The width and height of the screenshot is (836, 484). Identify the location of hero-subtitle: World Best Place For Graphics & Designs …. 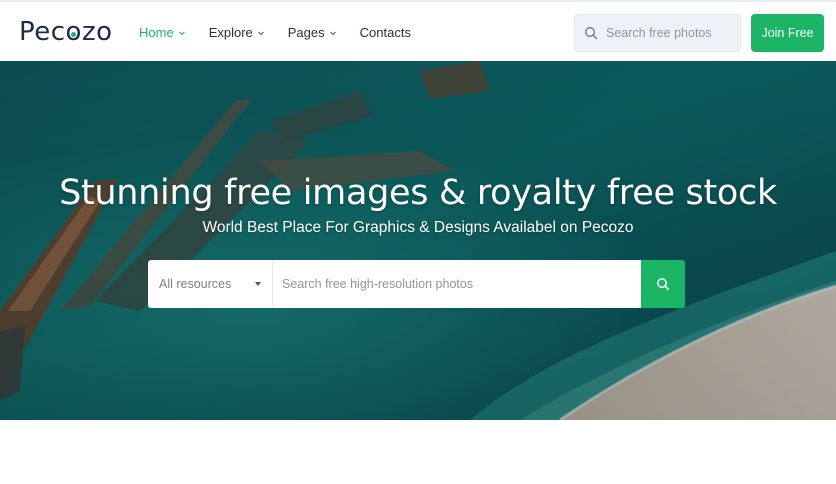
(418, 227).